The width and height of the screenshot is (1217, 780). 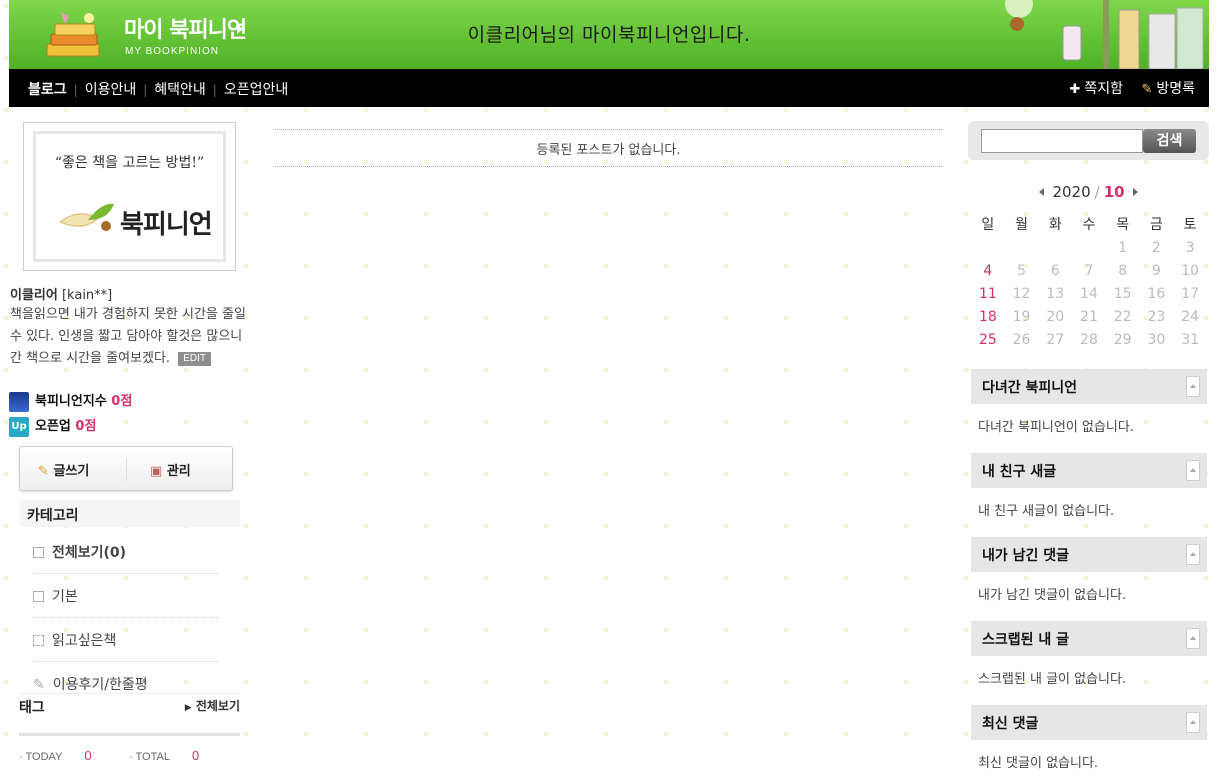 What do you see at coordinates (126, 552) in the screenshot?
I see `category-item-all: 전체보기(0)` at bounding box center [126, 552].